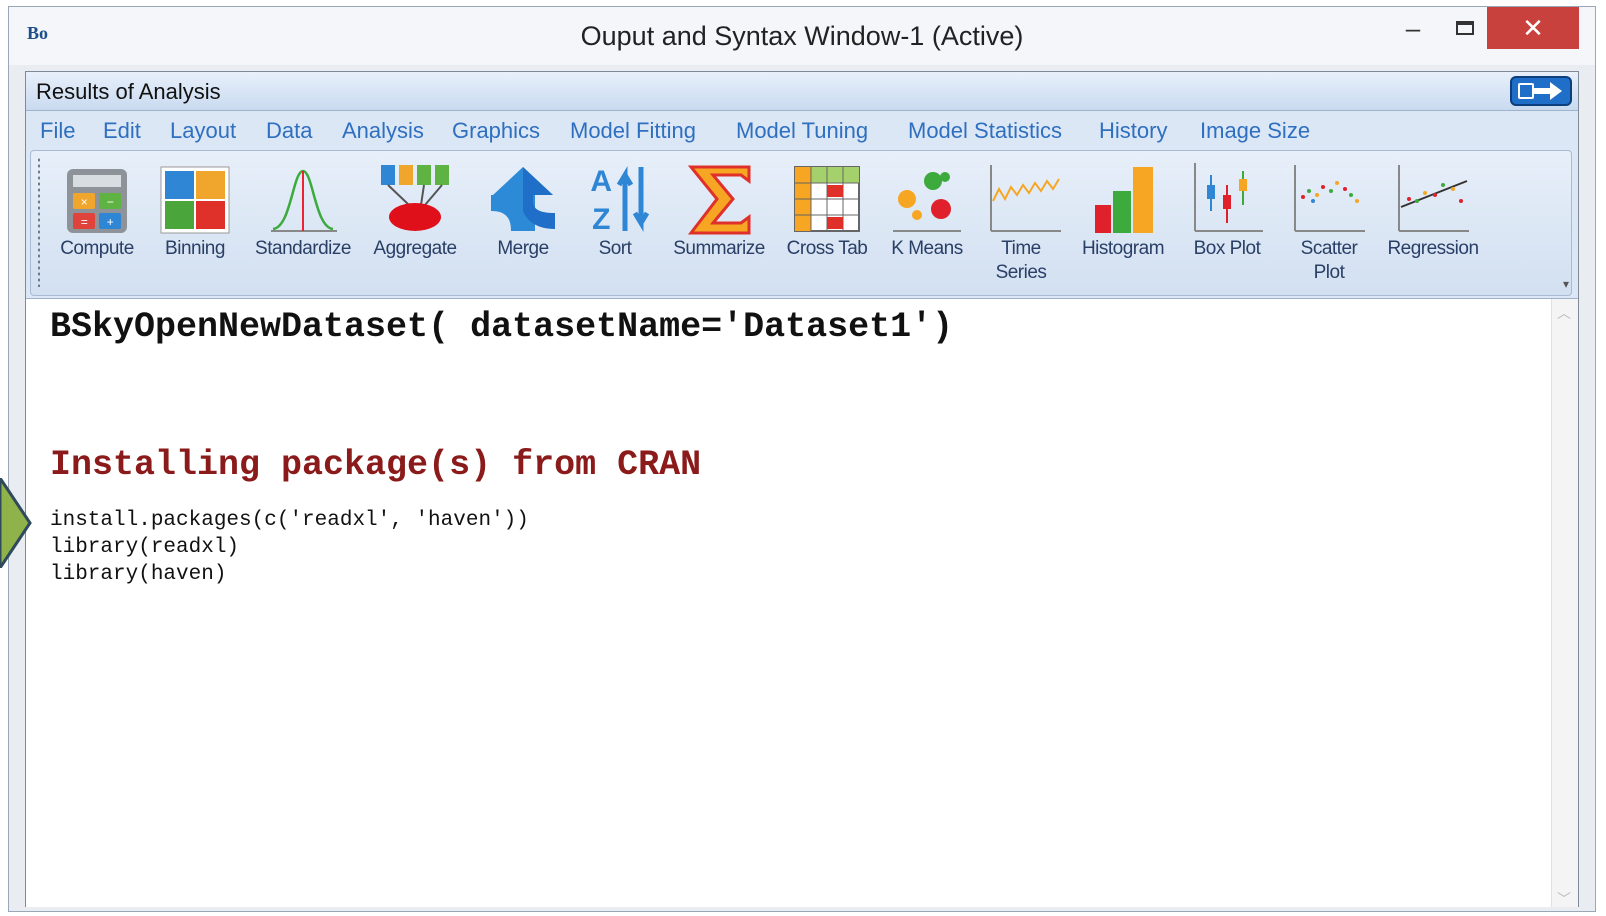  I want to click on menu-edit: Edit, so click(122, 131).